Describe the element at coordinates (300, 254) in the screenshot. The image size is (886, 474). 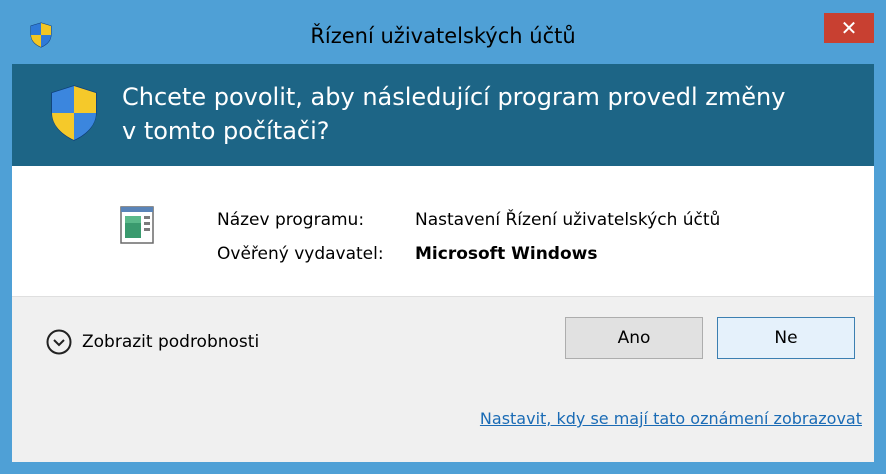
I see `publisher-label: Ověřený vydavatel:` at that location.